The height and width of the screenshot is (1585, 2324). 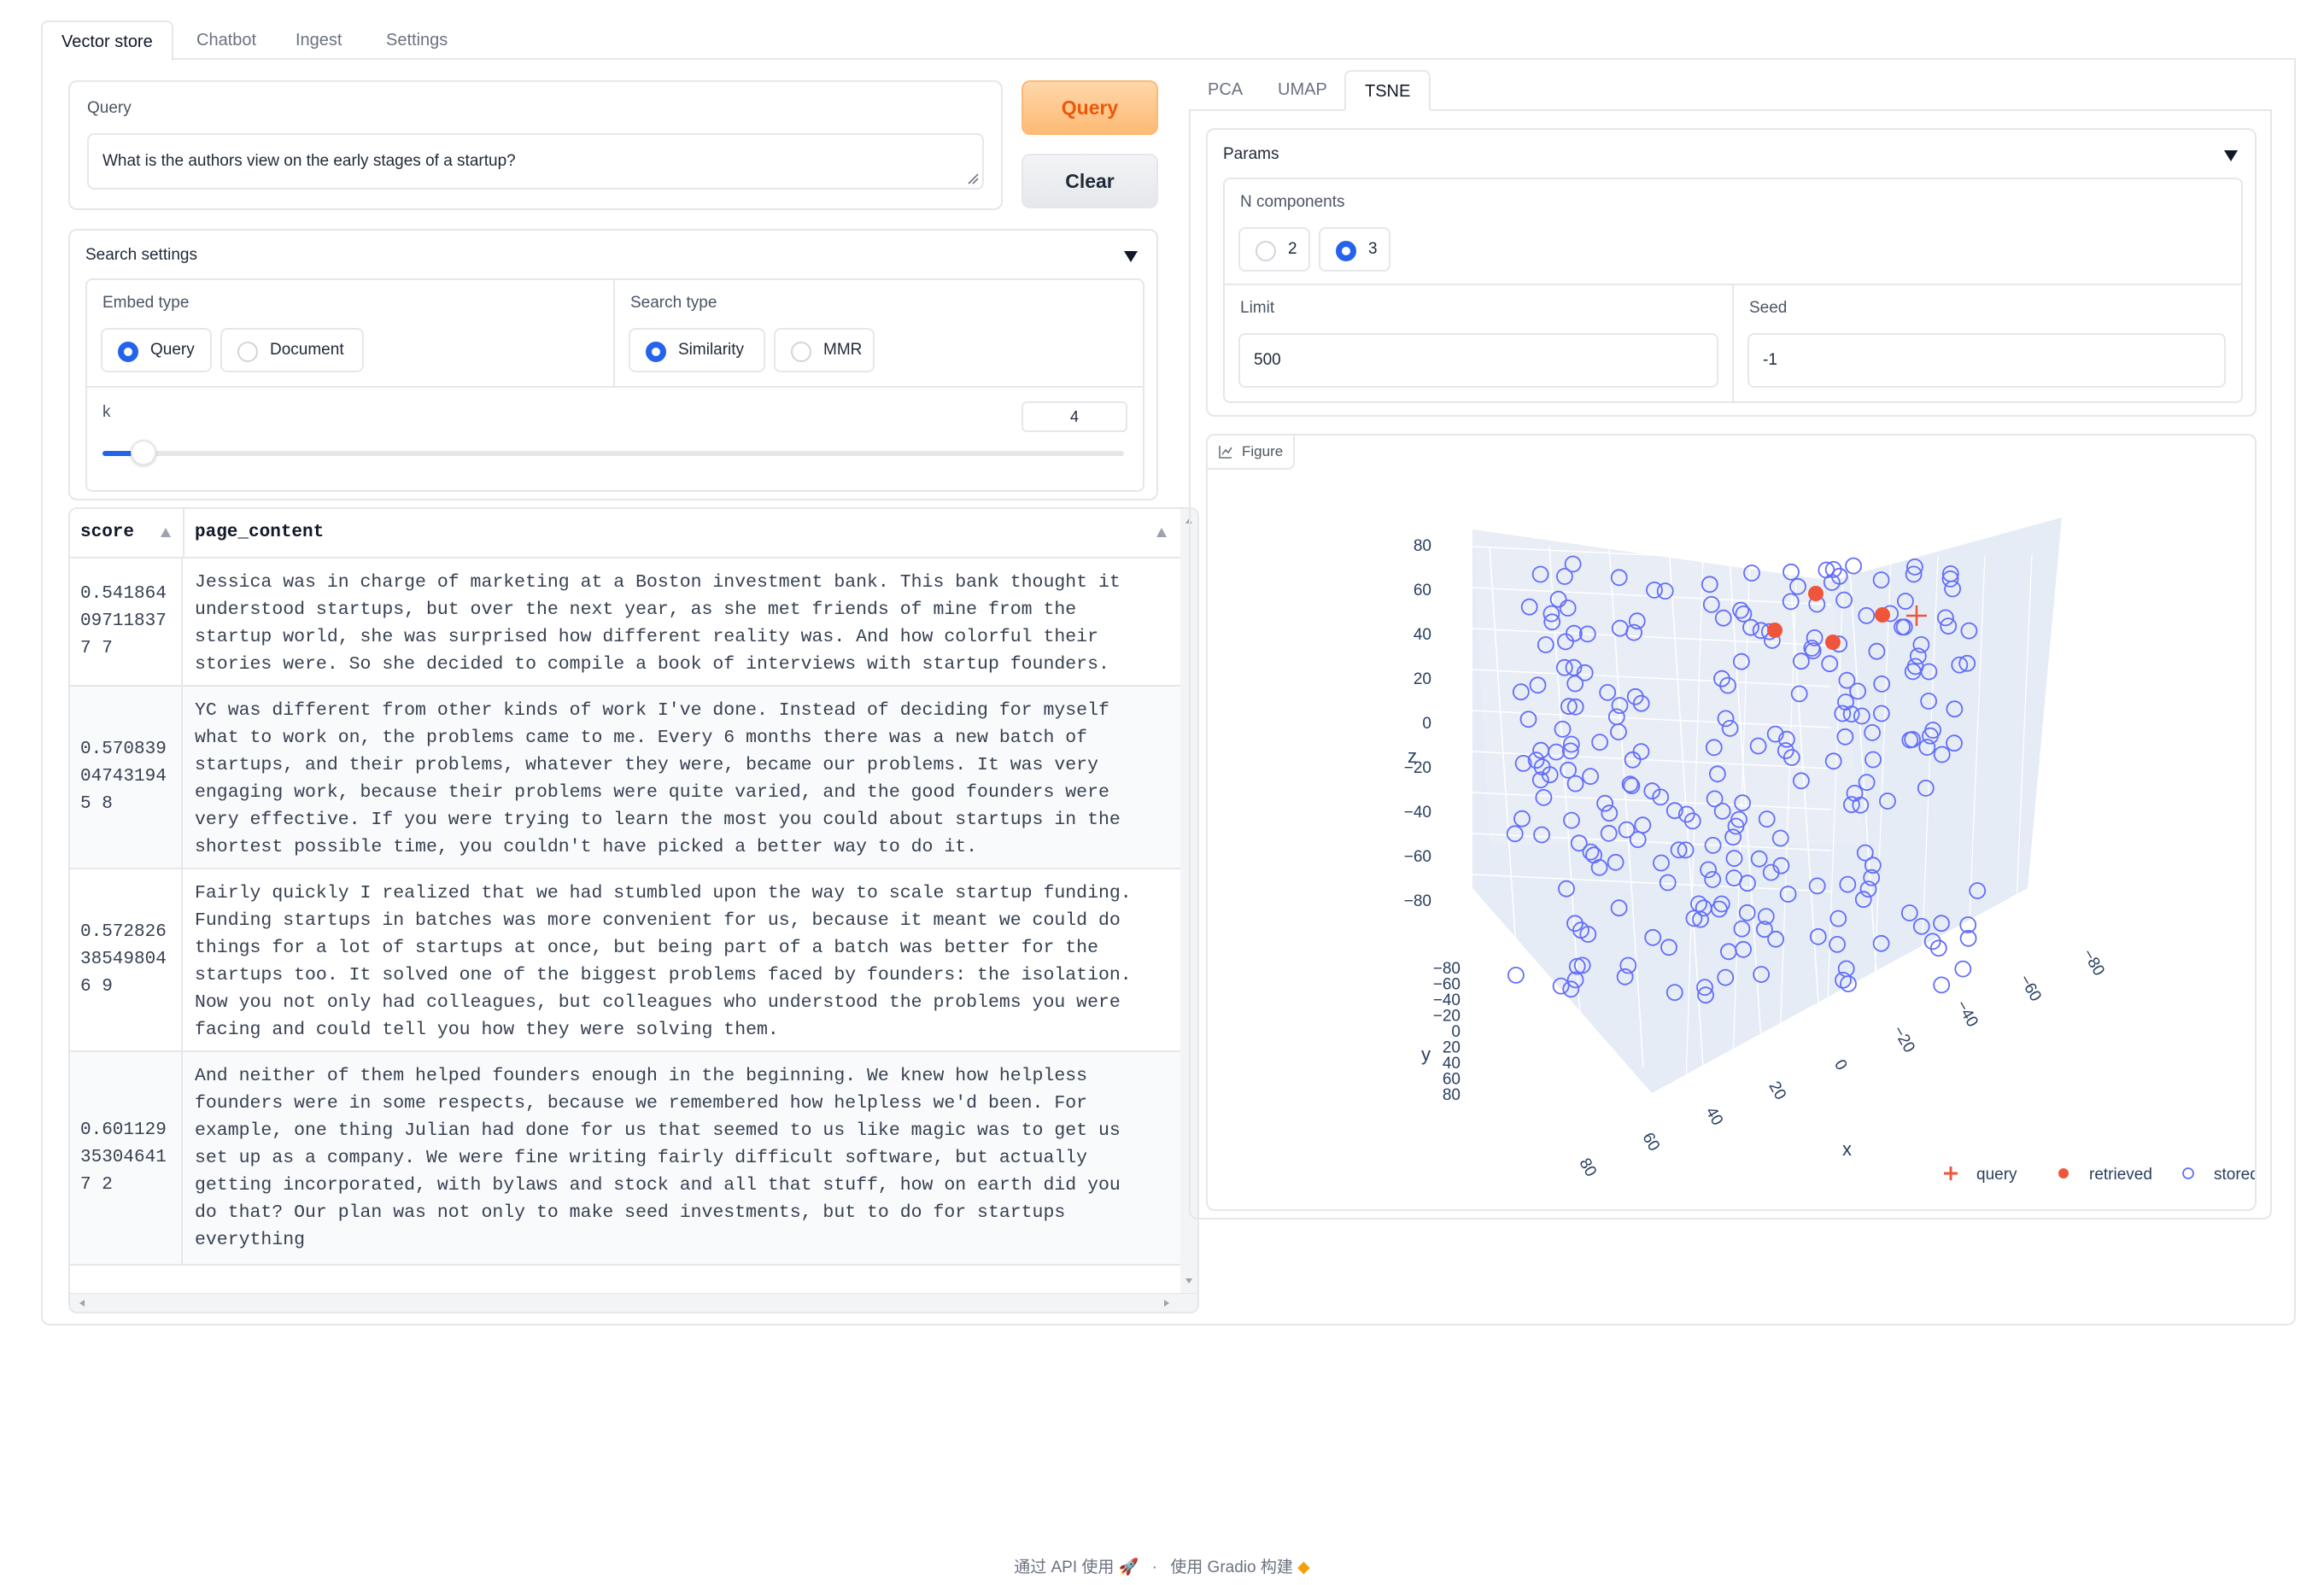 I want to click on score-cell: 0.570839047431945 8, so click(x=127, y=777).